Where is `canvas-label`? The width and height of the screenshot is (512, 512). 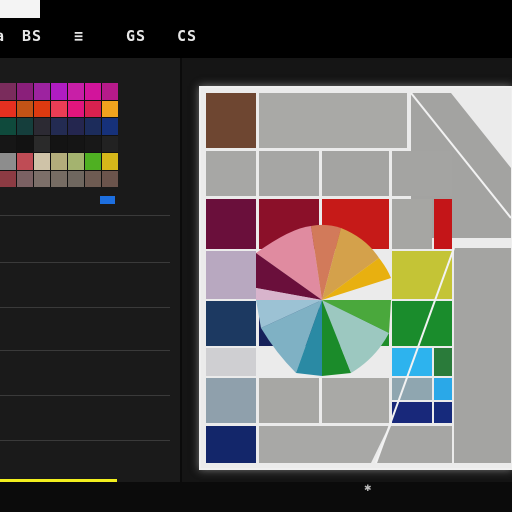
canvas-label is located at coordinates (322, 138).